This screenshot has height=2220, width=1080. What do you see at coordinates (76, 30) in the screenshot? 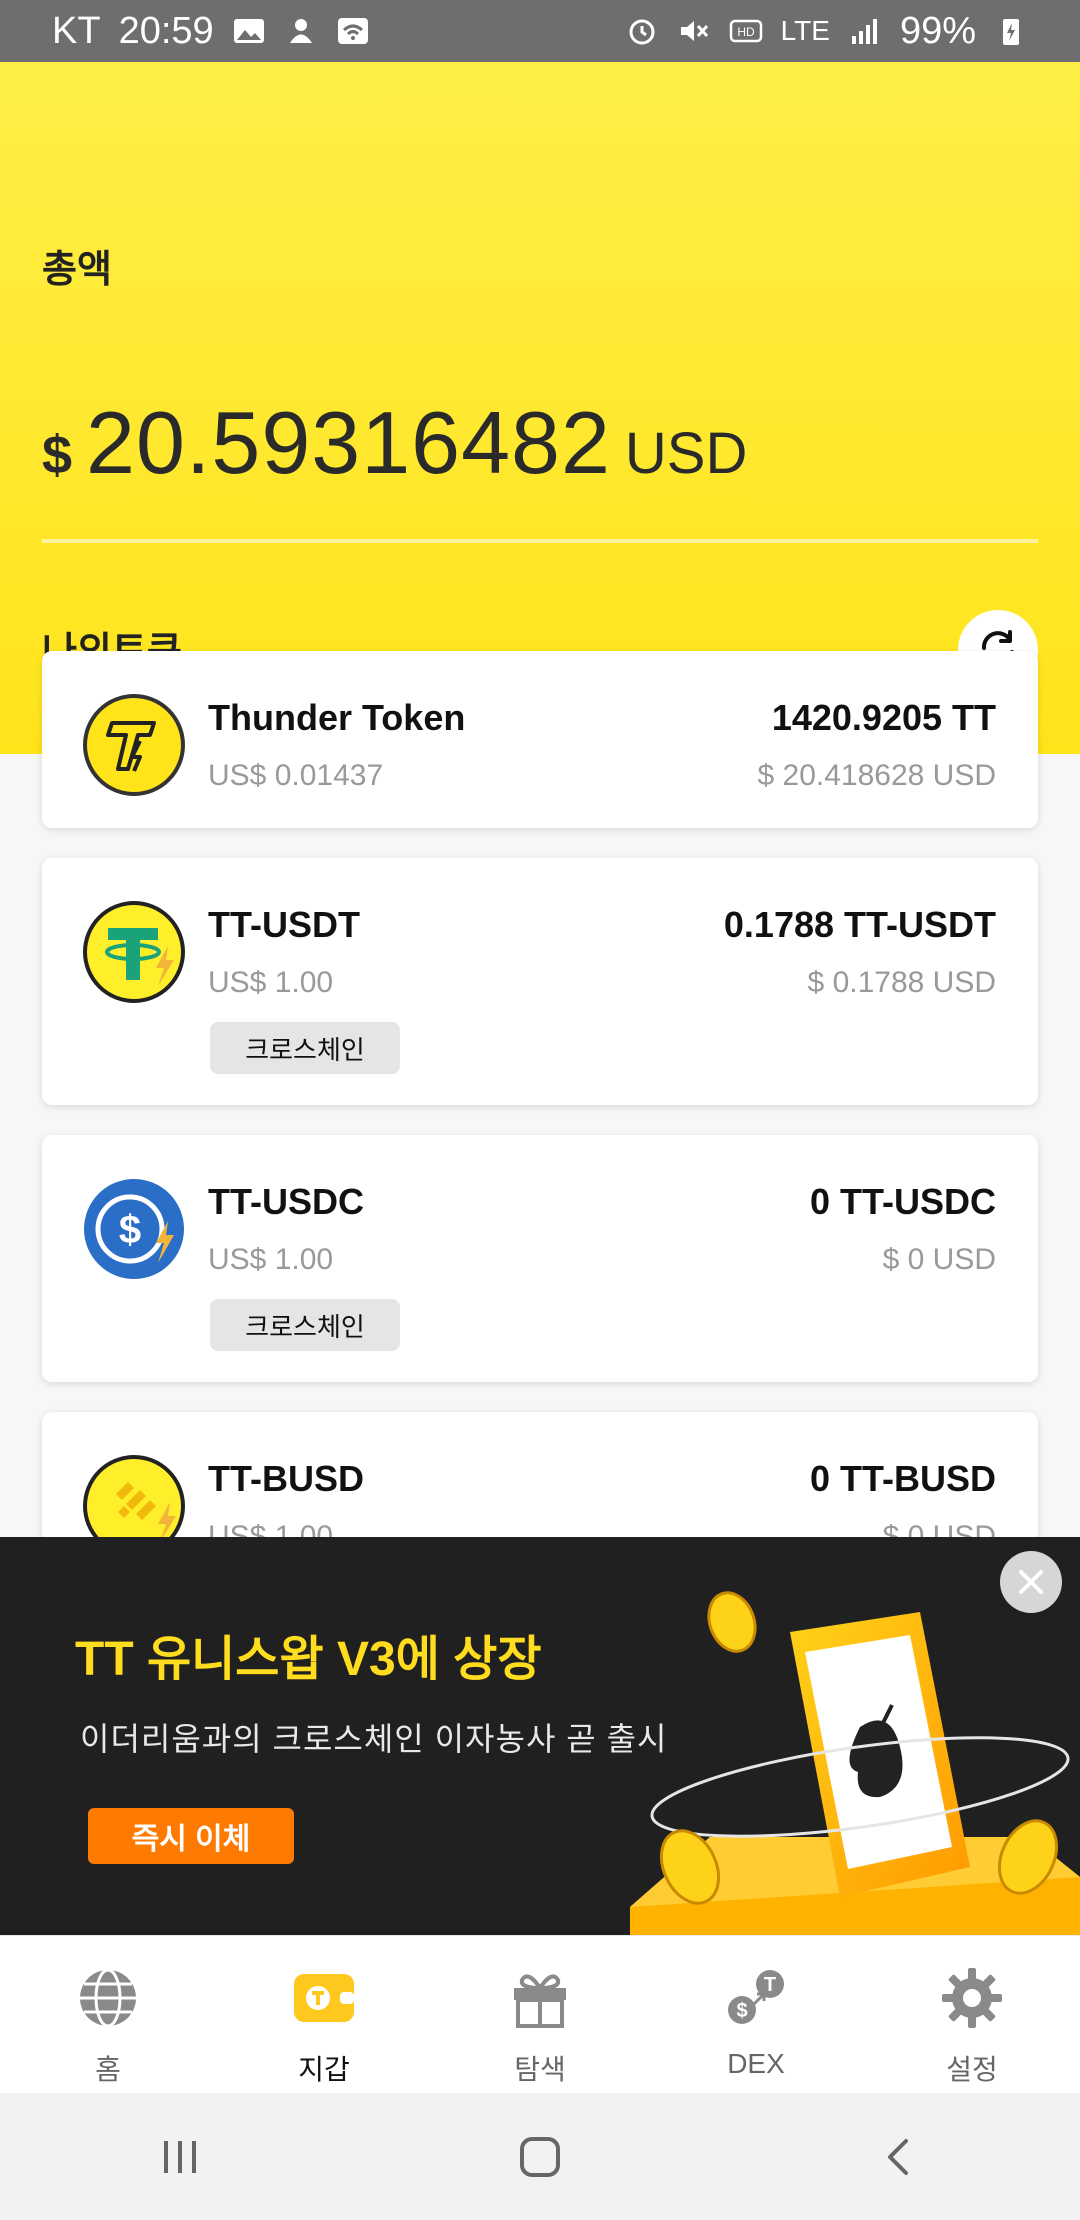
I see `carrier: KT` at bounding box center [76, 30].